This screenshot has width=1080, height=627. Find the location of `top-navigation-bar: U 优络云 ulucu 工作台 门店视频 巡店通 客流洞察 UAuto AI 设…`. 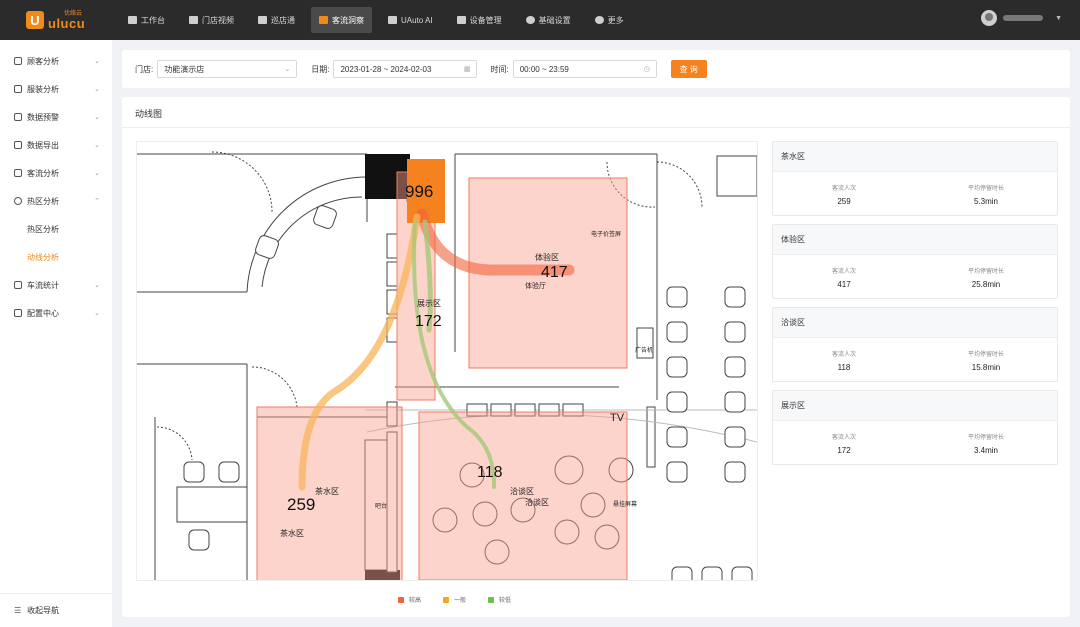

top-navigation-bar: U 优络云 ulucu 工作台 门店视频 巡店通 客流洞察 UAuto AI 设… is located at coordinates (540, 20).